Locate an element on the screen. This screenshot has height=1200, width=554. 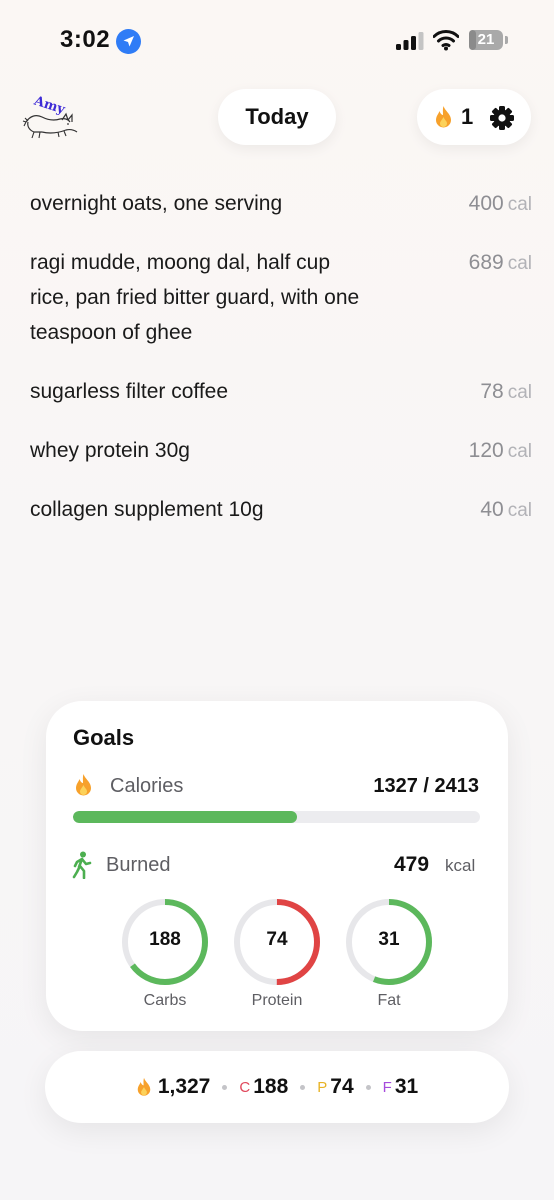
streak-count: 1 is located at coordinates (467, 117).